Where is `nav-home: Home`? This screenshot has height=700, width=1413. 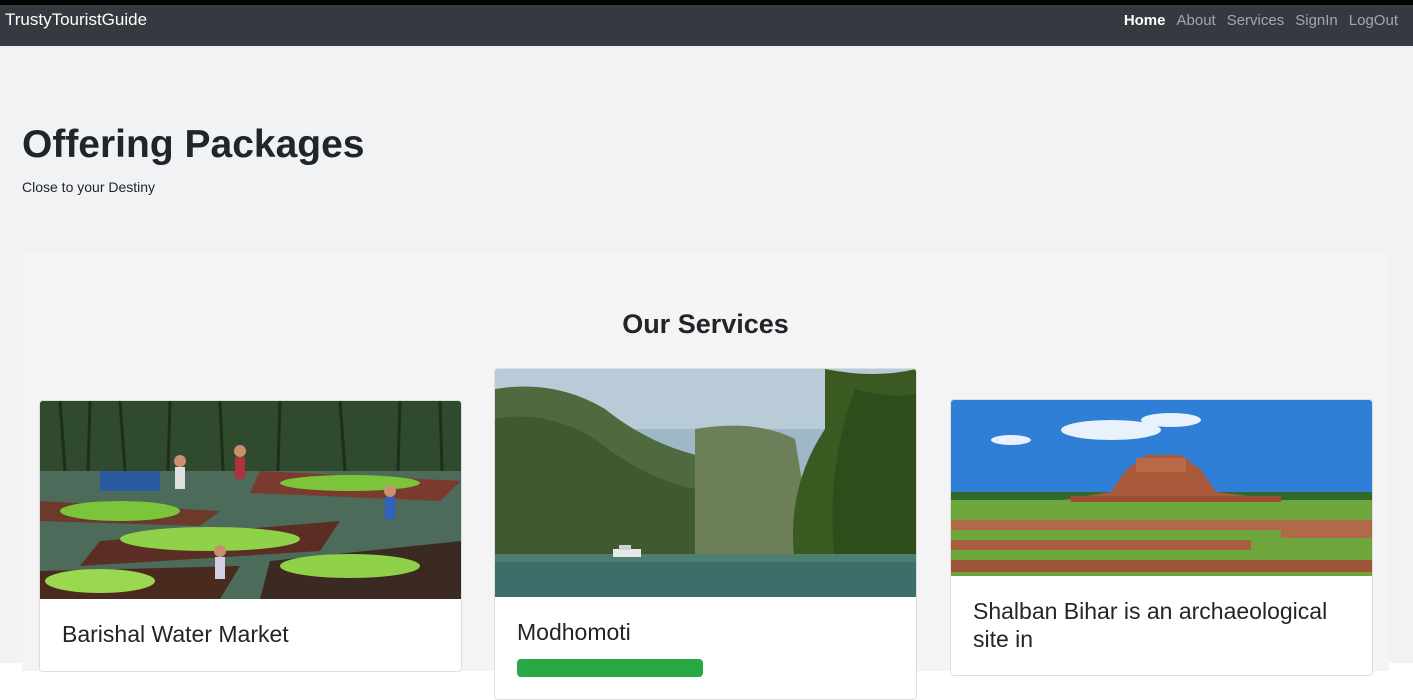 nav-home: Home is located at coordinates (1145, 20).